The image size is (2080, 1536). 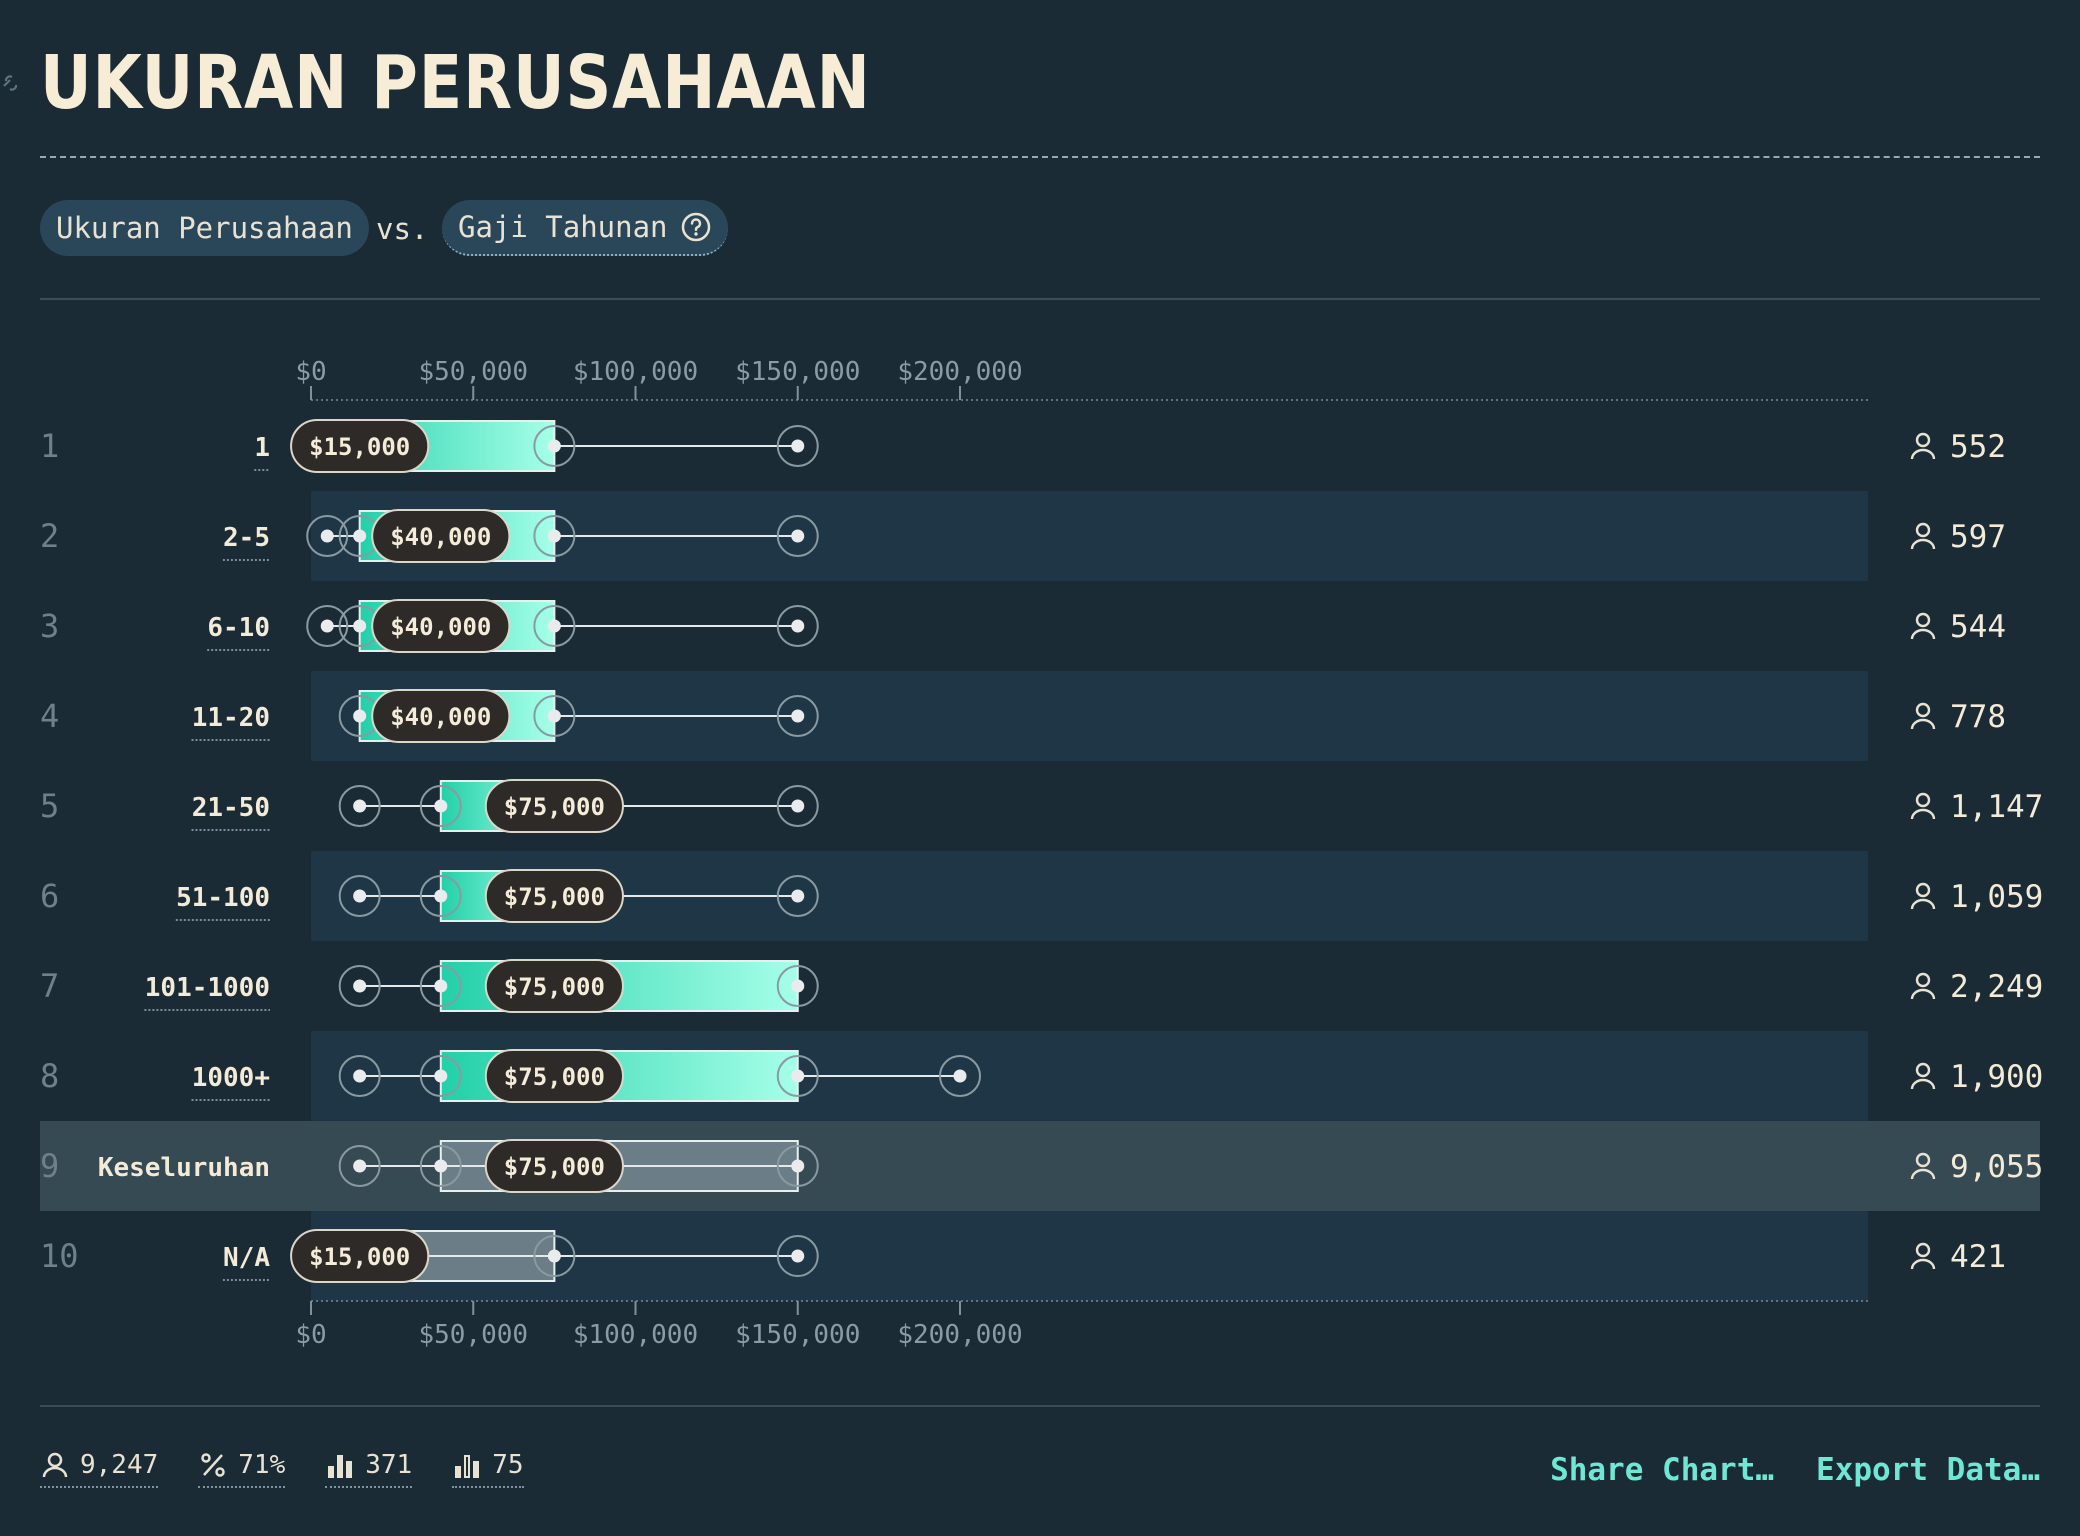 I want to click on outline-bars-stat: 75, so click(x=488, y=1469).